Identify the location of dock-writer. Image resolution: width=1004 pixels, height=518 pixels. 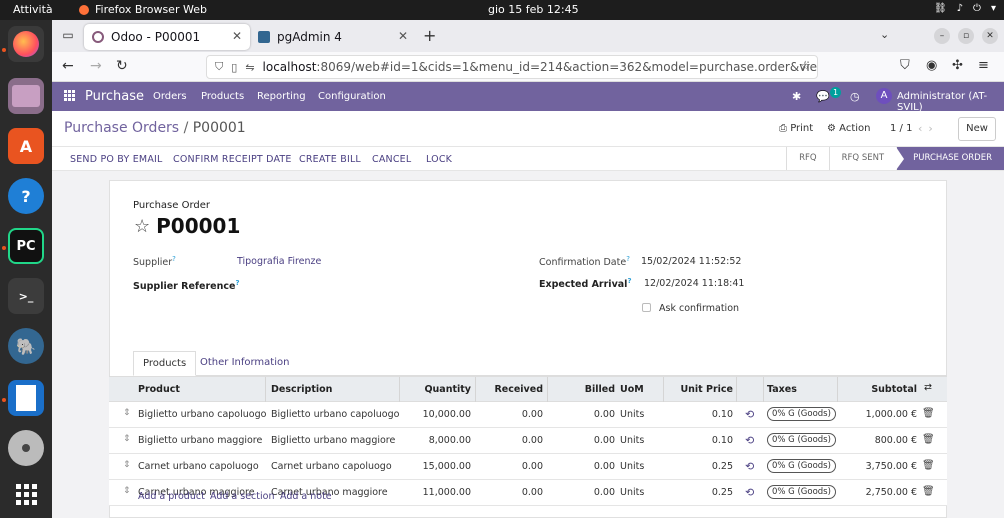
(26, 398).